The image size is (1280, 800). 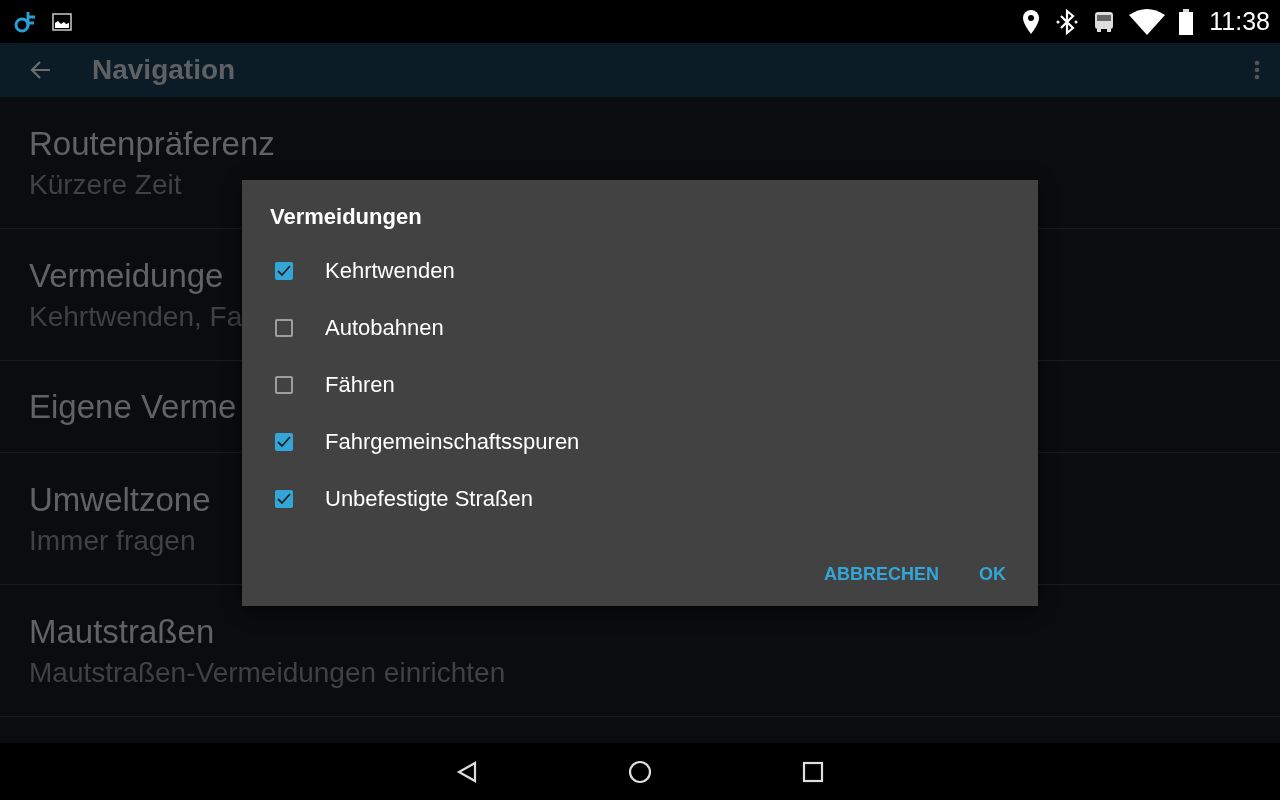 I want to click on setting-title: Vermeidunge, so click(x=126, y=275).